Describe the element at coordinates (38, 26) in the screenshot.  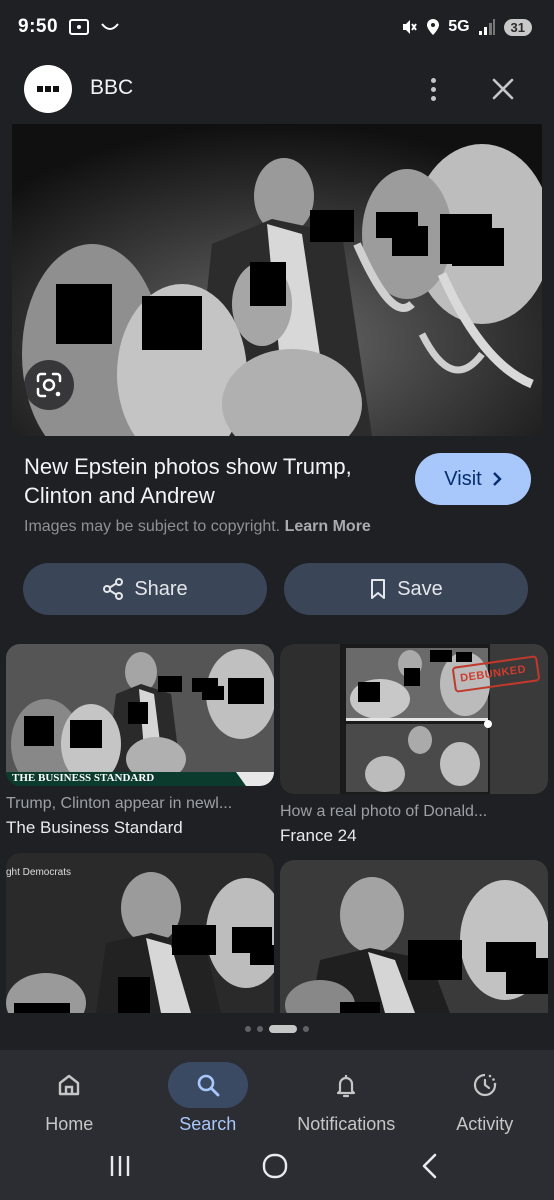
I see `status-time: 9:50` at that location.